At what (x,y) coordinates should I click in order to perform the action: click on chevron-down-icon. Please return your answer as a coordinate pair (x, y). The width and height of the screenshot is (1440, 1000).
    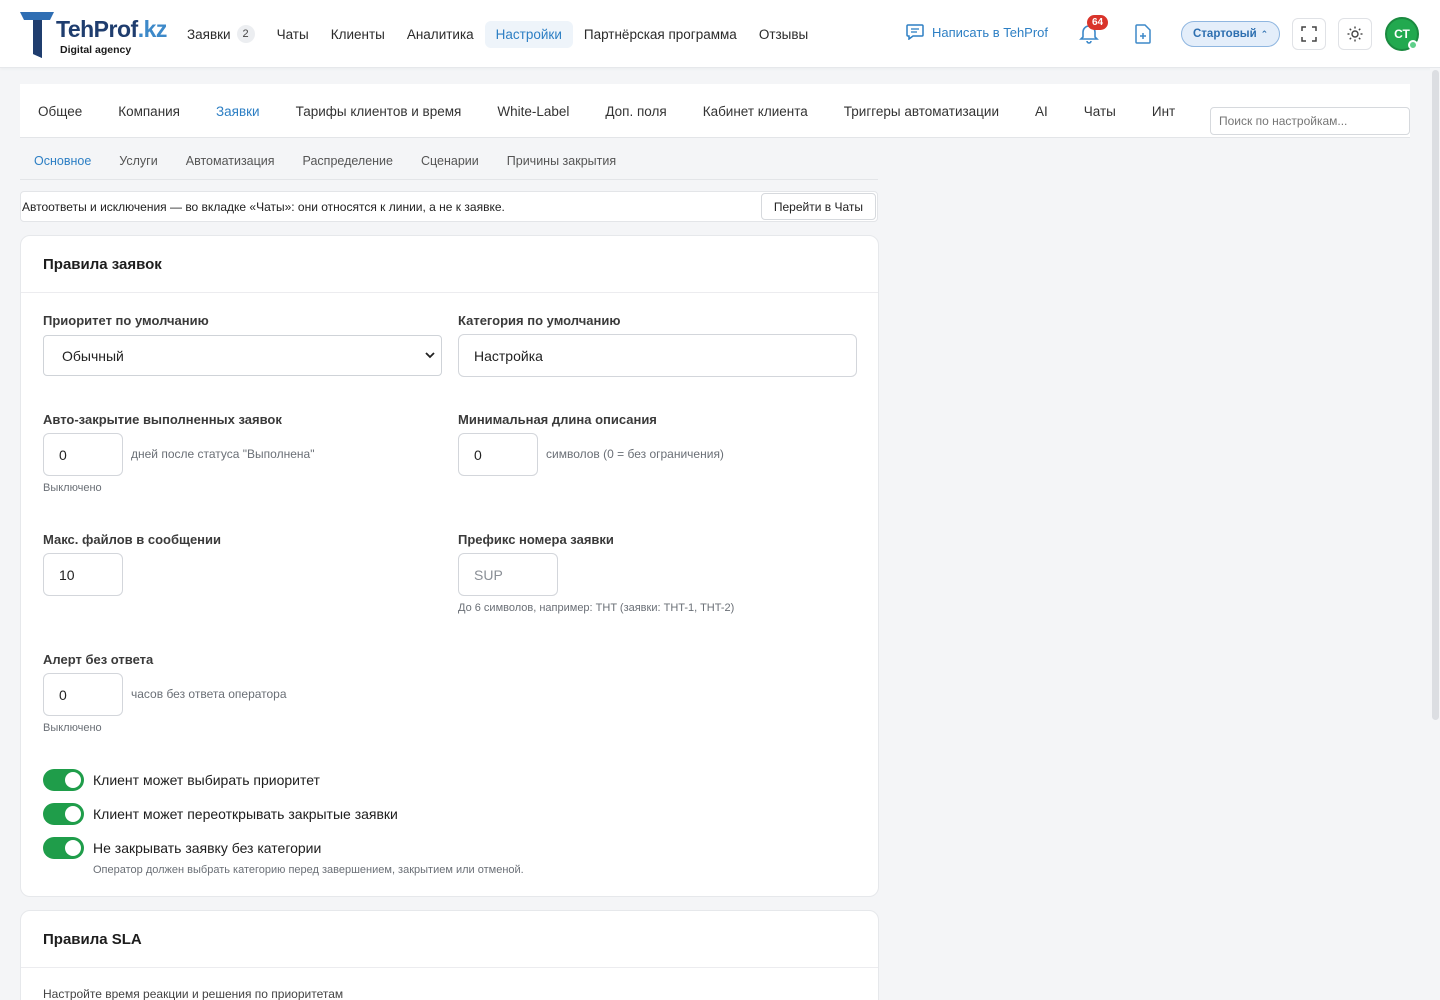
    Looking at the image, I should click on (430, 355).